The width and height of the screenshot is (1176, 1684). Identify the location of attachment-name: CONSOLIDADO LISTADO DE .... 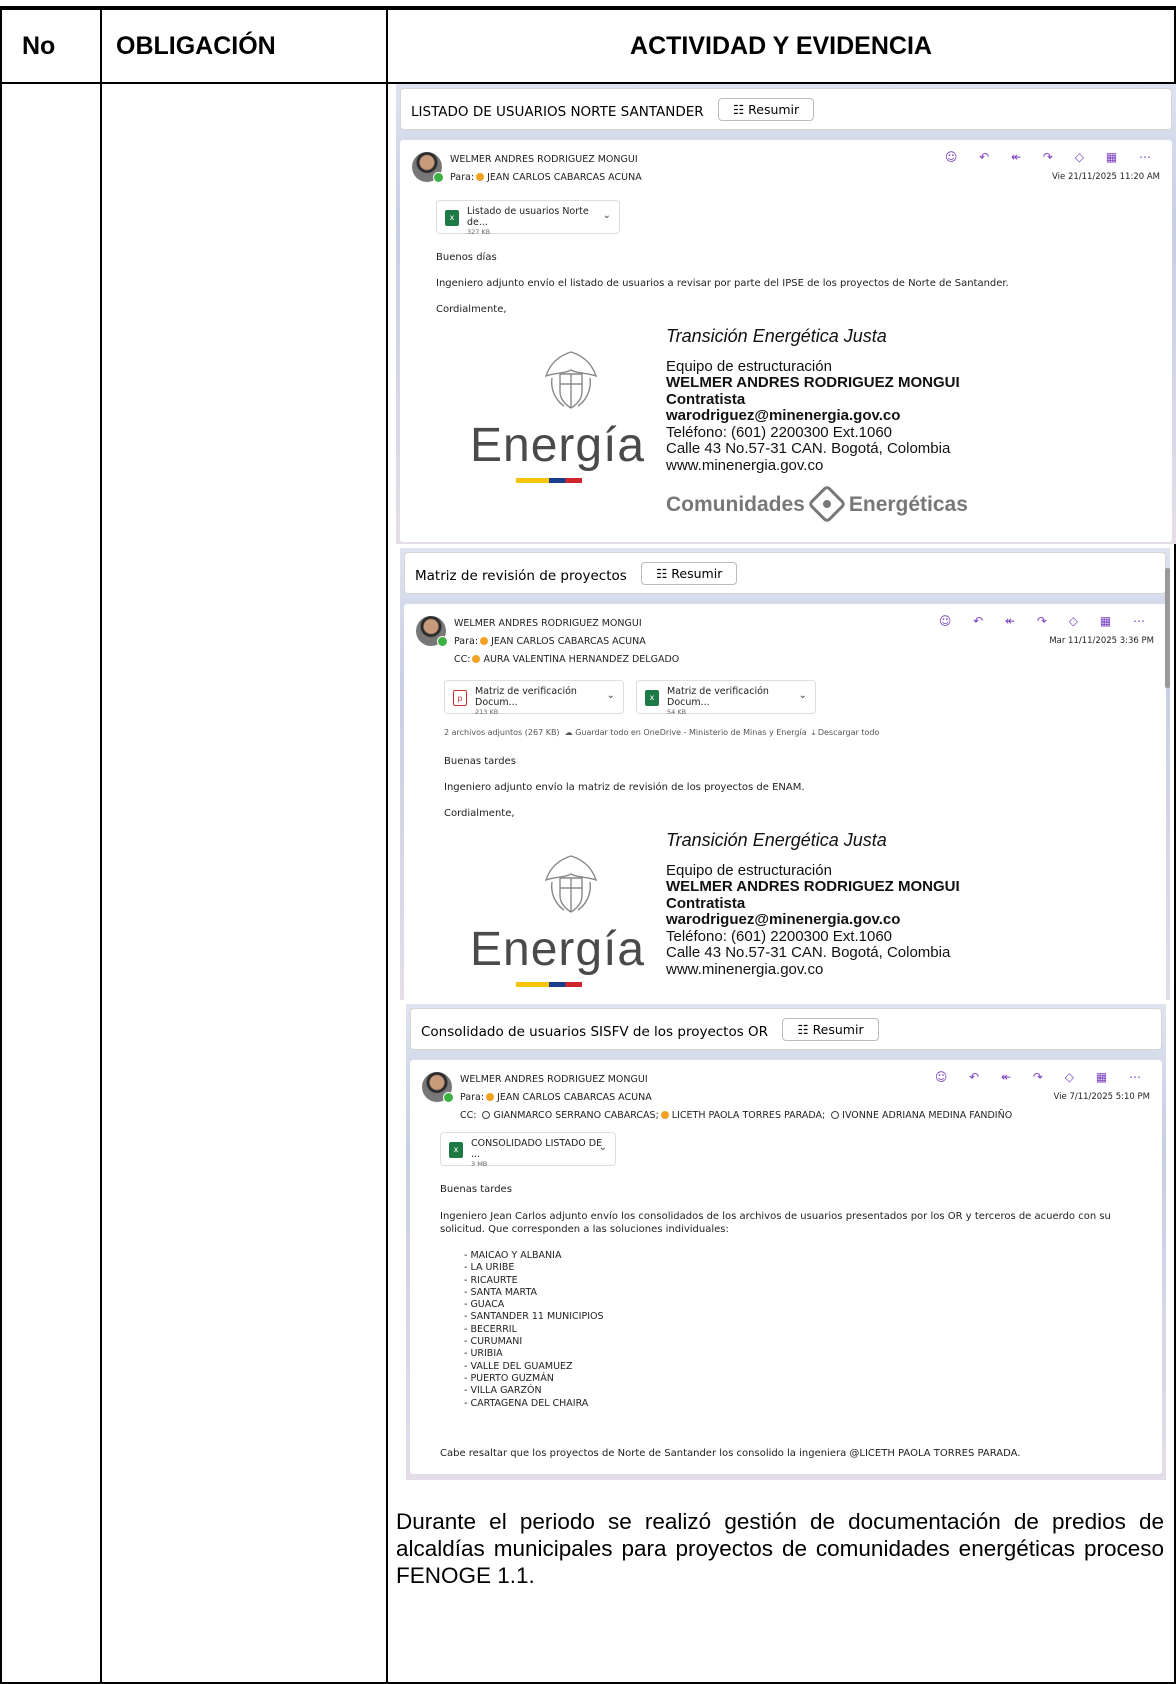
(537, 1149).